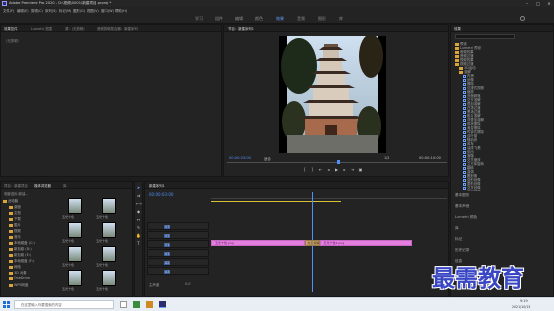 Image resolution: width=554 pixels, height=311 pixels. I want to click on close-button: ✕, so click(549, 3).